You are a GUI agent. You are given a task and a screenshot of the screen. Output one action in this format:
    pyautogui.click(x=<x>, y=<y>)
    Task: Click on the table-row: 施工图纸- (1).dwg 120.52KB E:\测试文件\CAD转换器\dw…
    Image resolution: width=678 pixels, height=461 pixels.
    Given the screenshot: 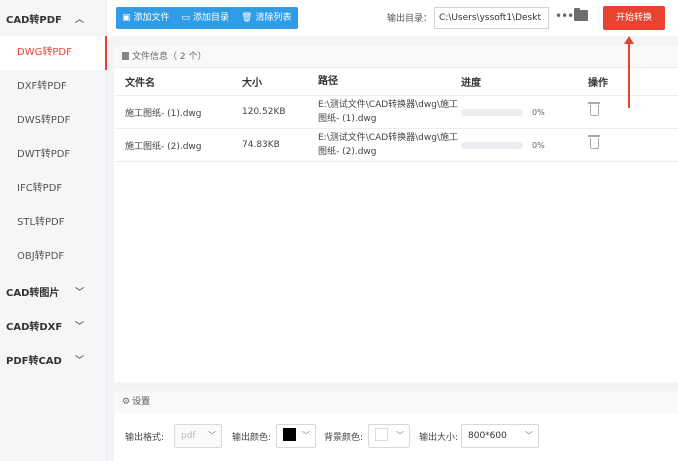 What is the action you would take?
    pyautogui.click(x=396, y=112)
    